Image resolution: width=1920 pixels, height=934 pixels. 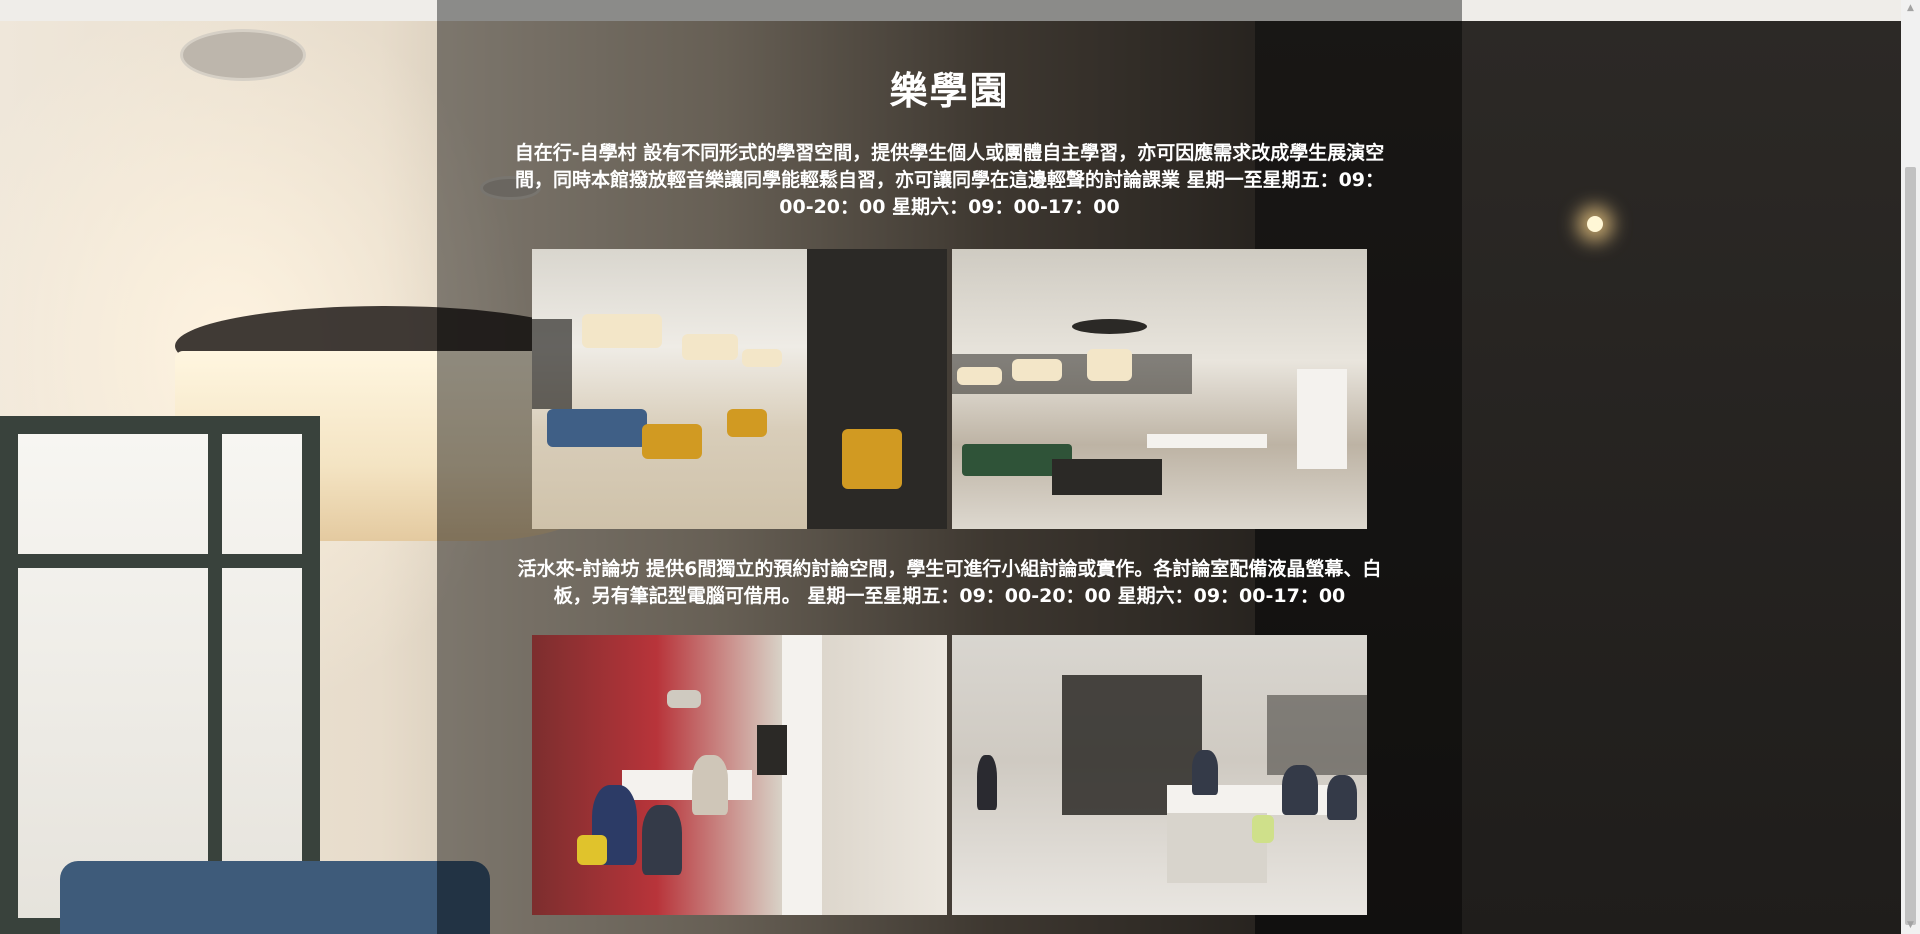 I want to click on scroll-down-arrow-icon: ▼, so click(x=1910, y=925).